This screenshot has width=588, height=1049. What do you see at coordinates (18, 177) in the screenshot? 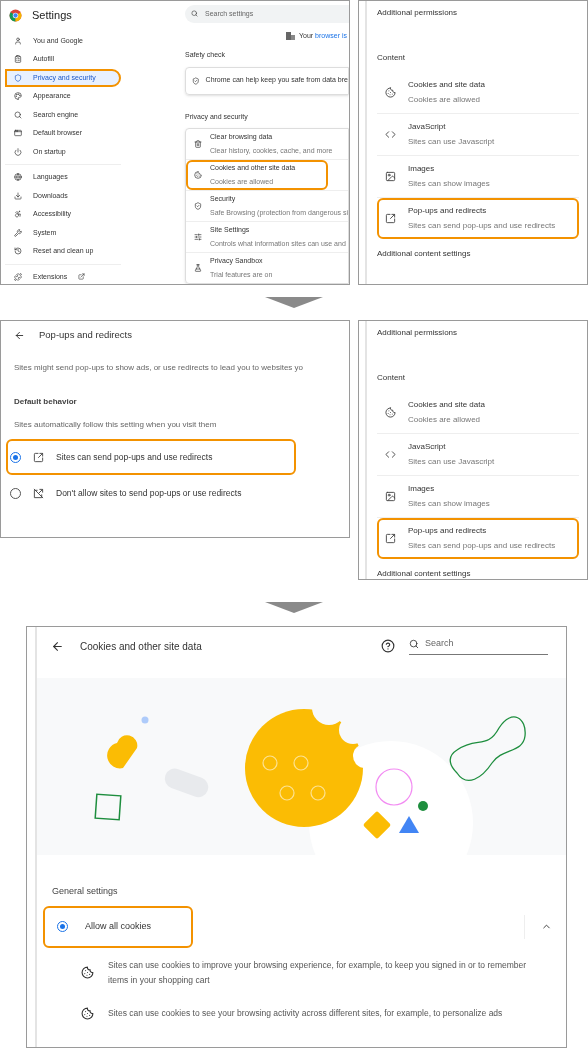
I see `globe-icon` at bounding box center [18, 177].